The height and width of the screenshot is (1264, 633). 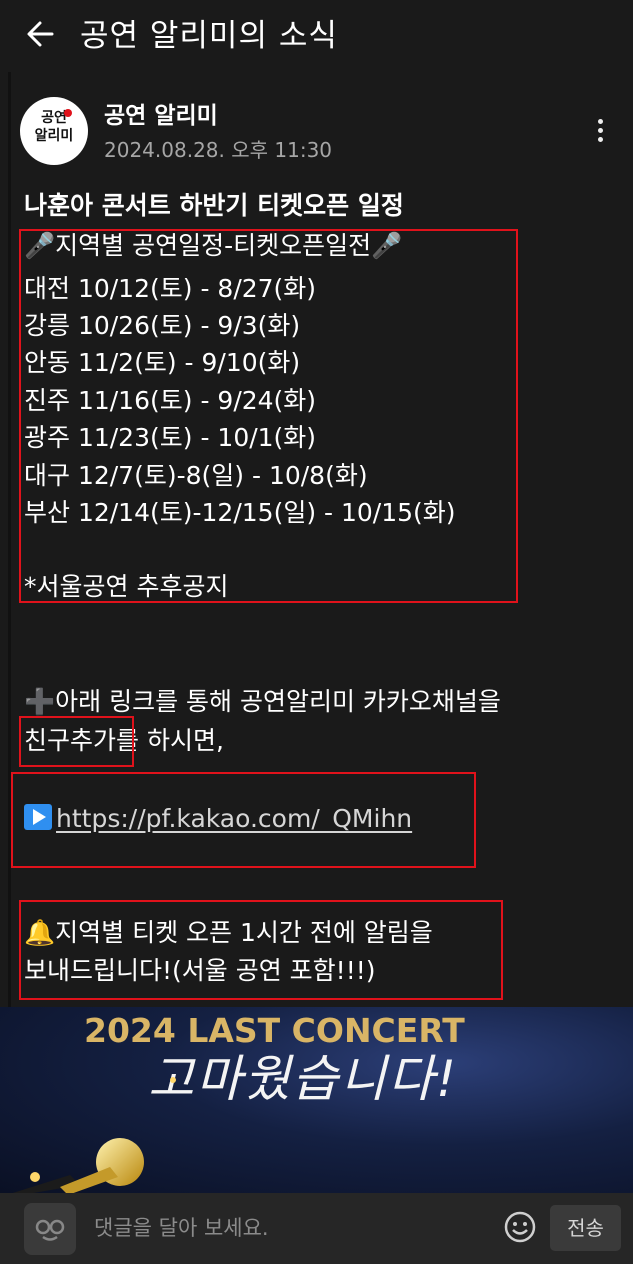 I want to click on smile-button, so click(x=520, y=1227).